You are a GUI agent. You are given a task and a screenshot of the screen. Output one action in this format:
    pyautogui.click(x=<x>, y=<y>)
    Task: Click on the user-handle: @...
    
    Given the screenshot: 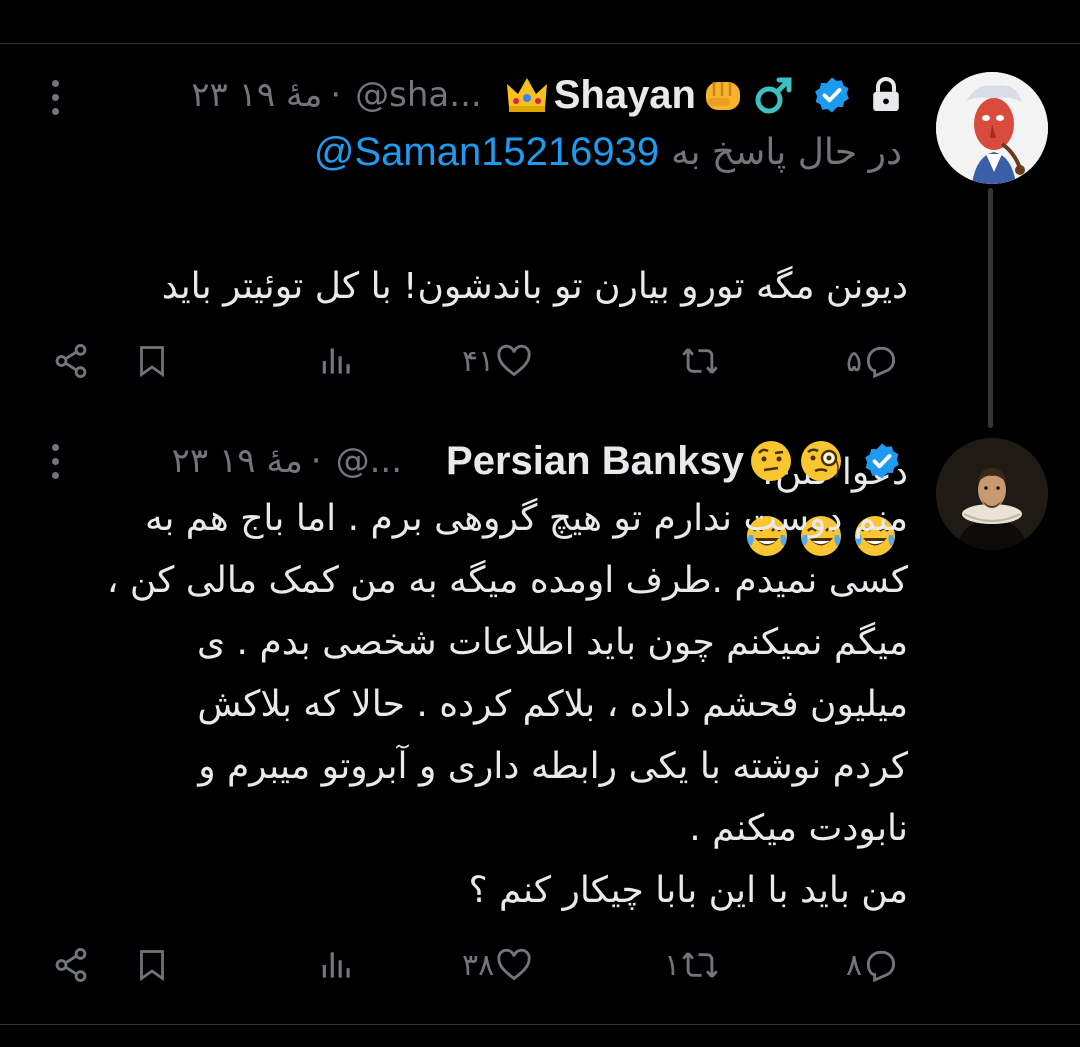 What is the action you would take?
    pyautogui.click(x=369, y=461)
    